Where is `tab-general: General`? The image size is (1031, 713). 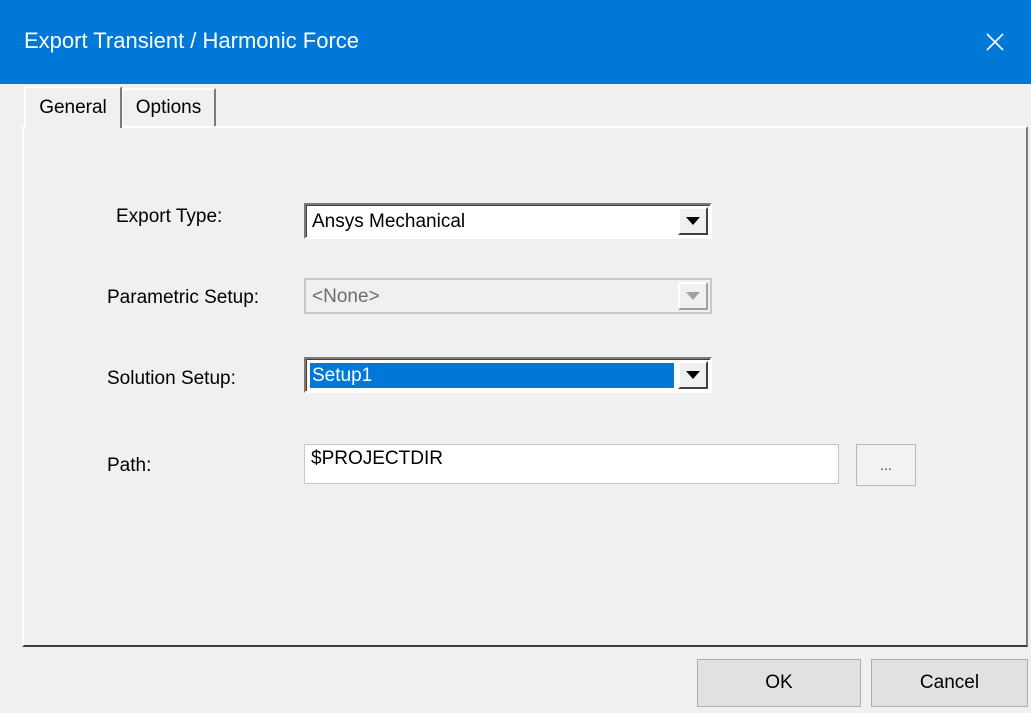 tab-general: General is located at coordinates (73, 107).